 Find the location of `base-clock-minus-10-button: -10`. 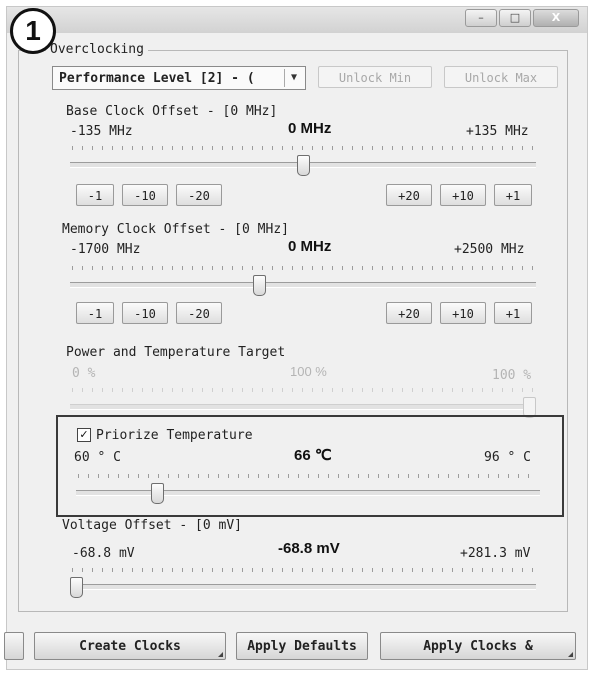

base-clock-minus-10-button: -10 is located at coordinates (145, 195).